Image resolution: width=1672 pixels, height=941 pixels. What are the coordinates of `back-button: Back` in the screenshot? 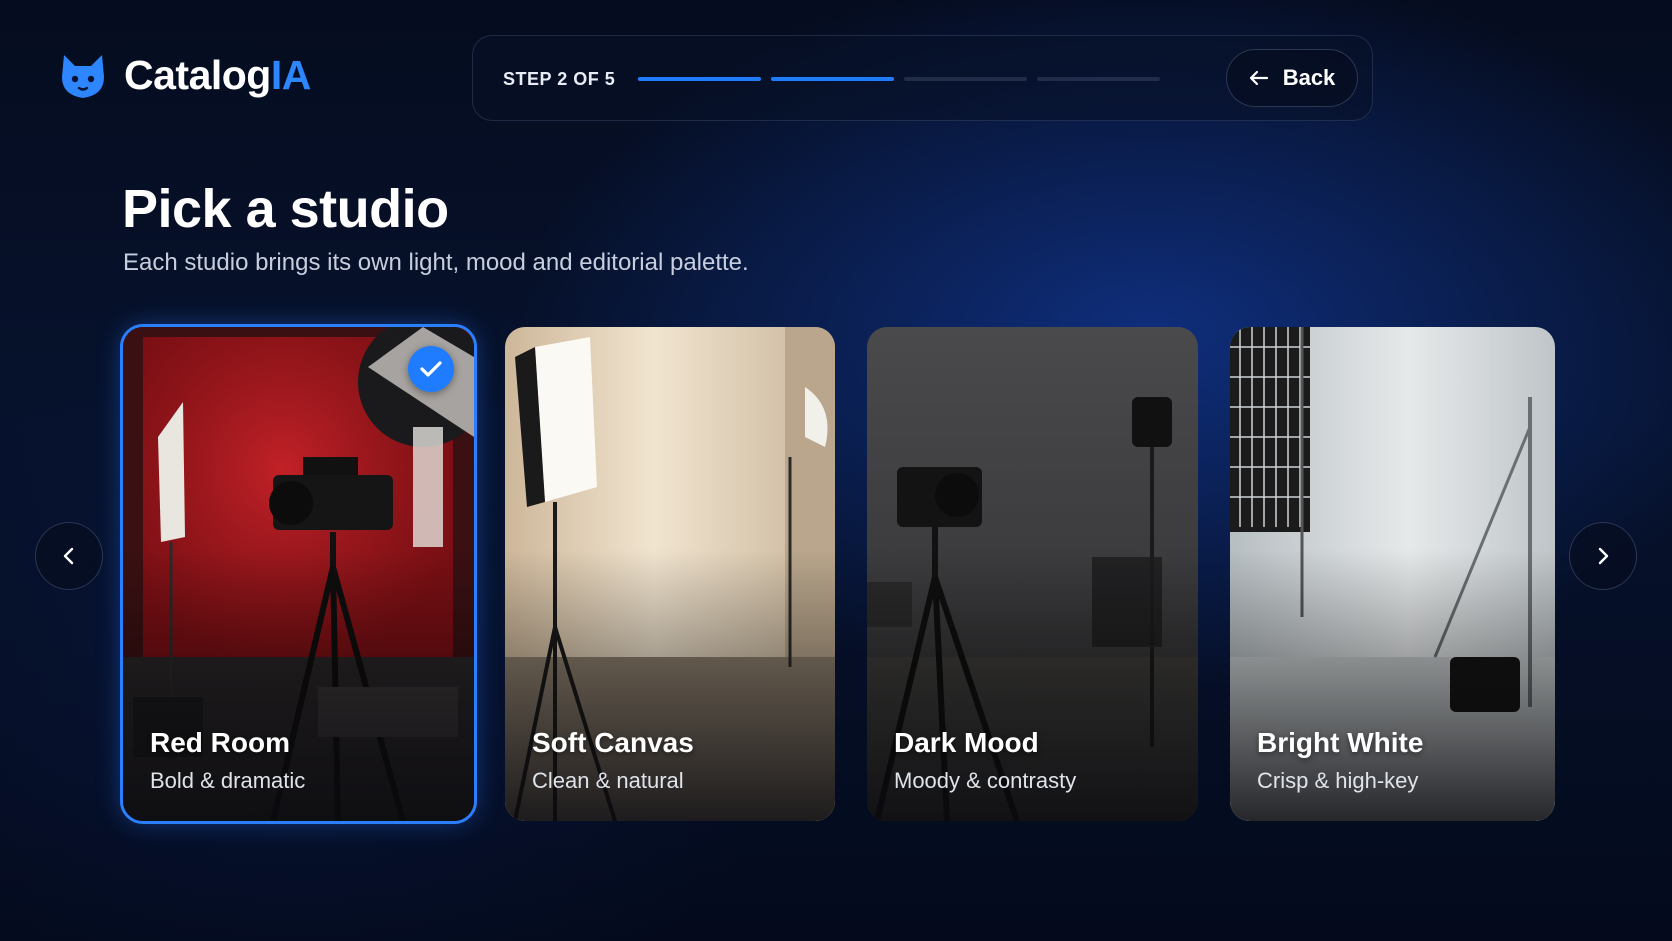 It's located at (1292, 78).